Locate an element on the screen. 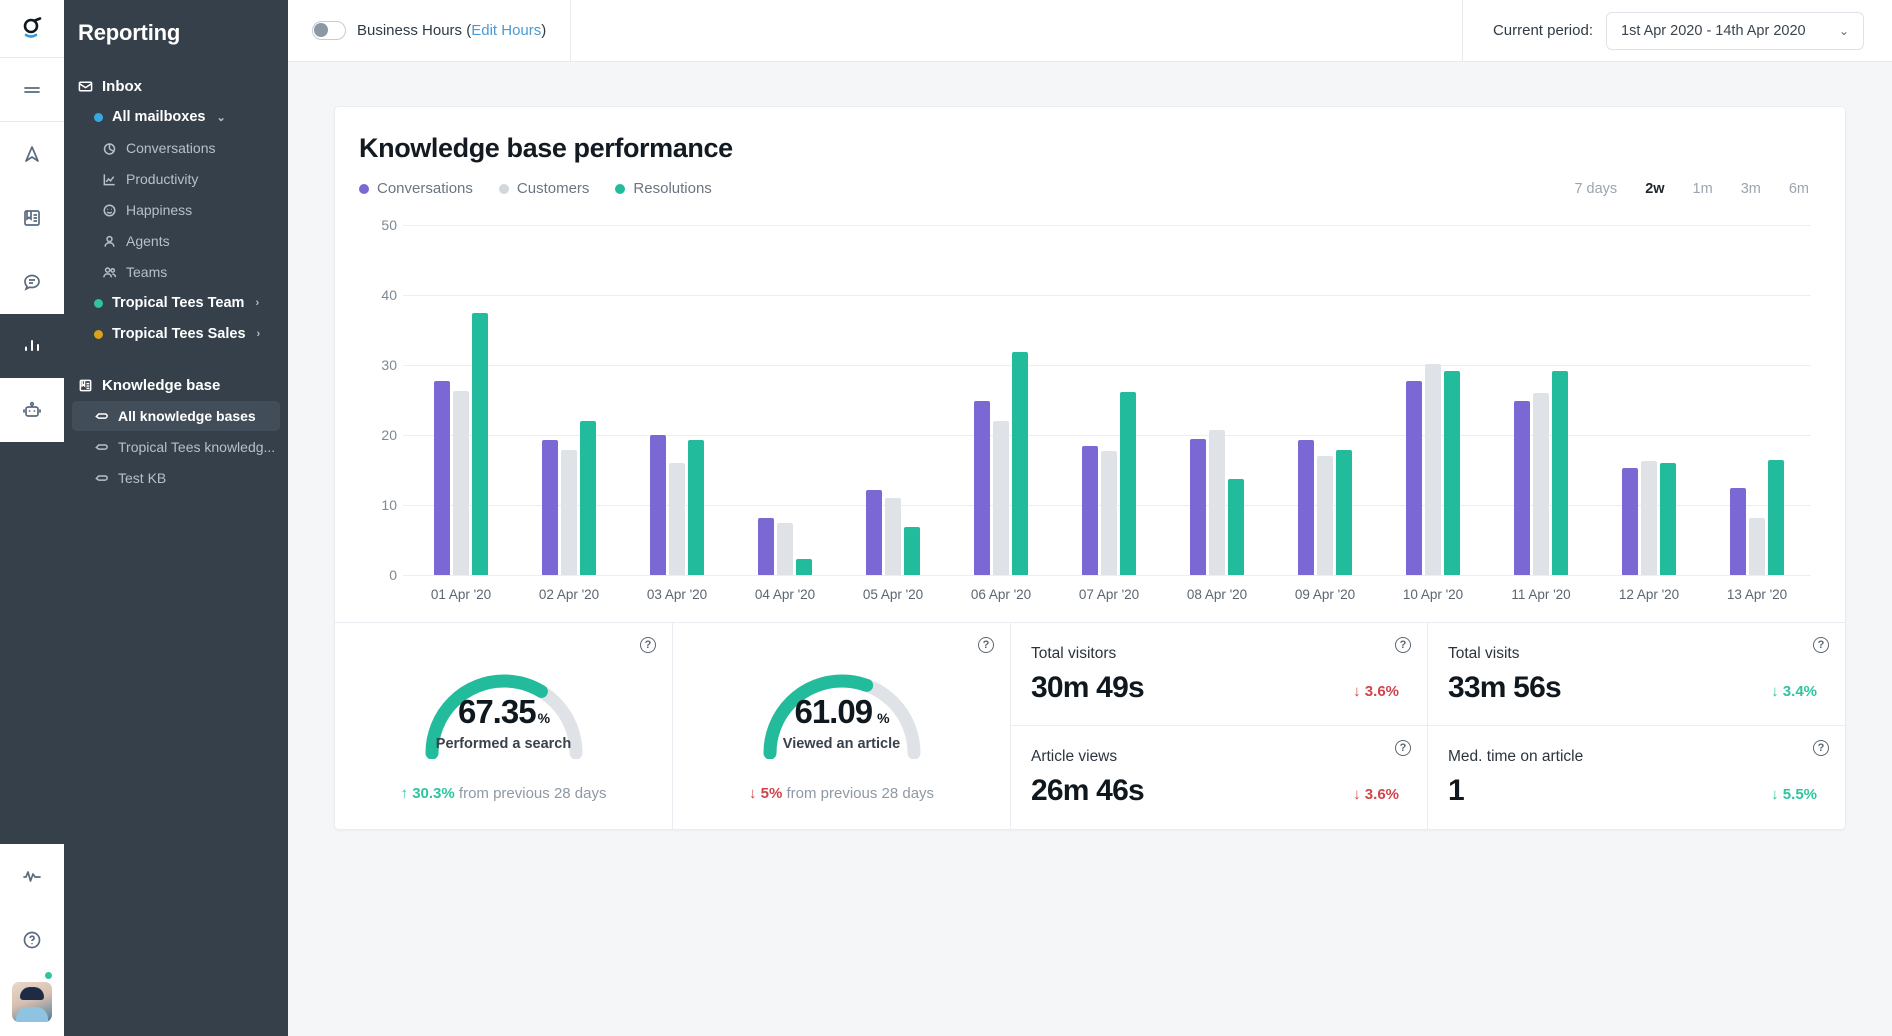 The height and width of the screenshot is (1036, 1892). range-selector: 7 days 2w 1m 3m 6m is located at coordinates (1697, 189).